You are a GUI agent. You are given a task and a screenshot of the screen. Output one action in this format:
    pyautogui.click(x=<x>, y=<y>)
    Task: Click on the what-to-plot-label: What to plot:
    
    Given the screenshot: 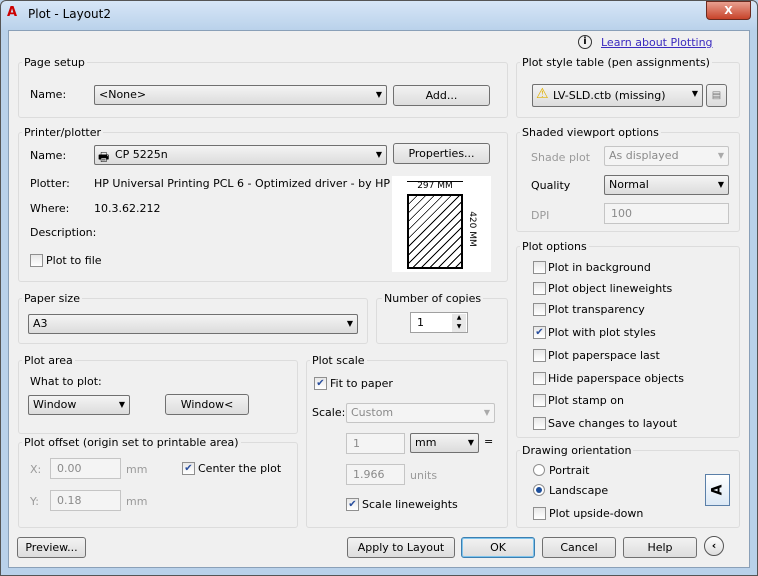 What is the action you would take?
    pyautogui.click(x=66, y=381)
    